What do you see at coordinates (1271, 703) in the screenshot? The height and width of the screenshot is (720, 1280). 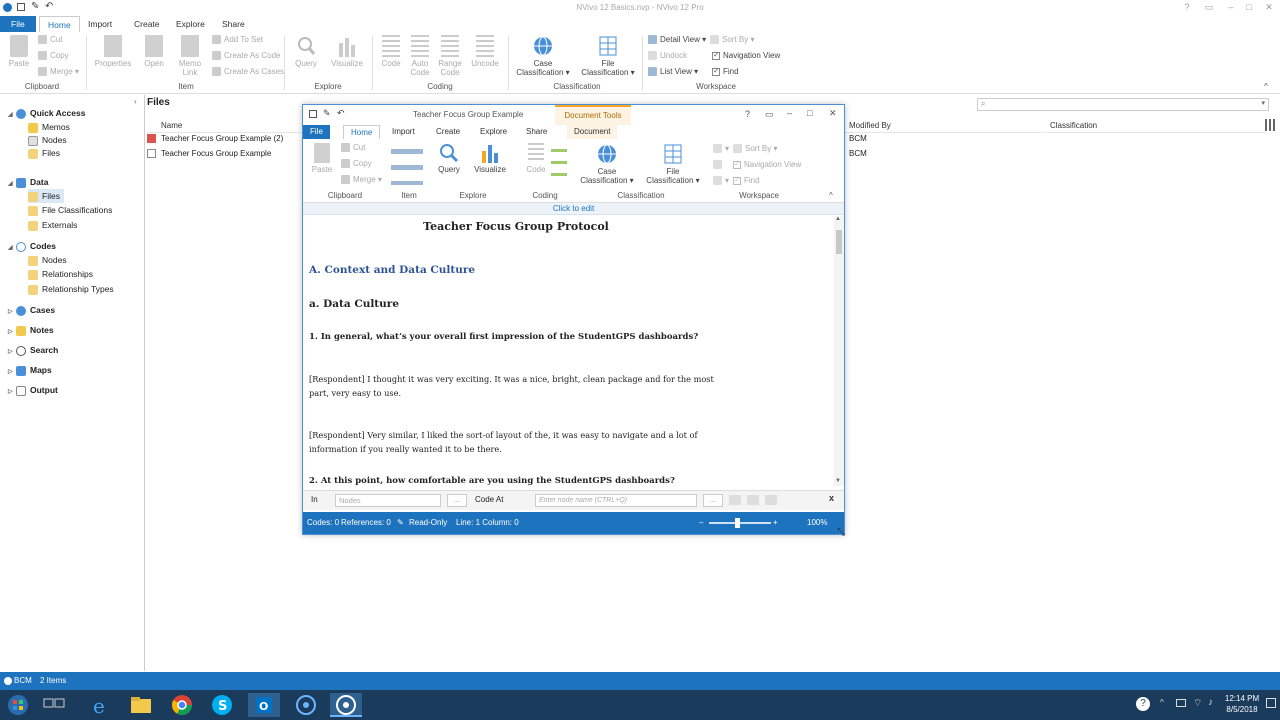 I see `notifications-icon` at bounding box center [1271, 703].